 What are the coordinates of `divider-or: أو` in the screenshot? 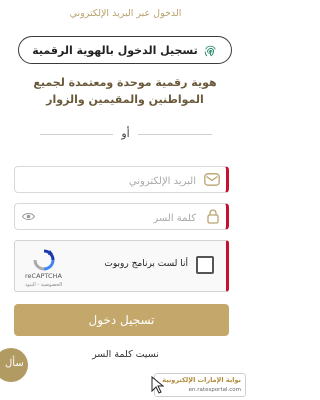 It's located at (125, 133).